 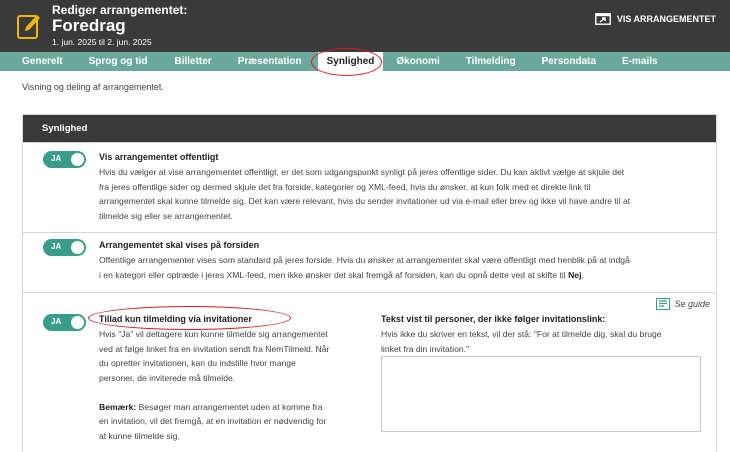 What do you see at coordinates (663, 304) in the screenshot?
I see `guide-icon` at bounding box center [663, 304].